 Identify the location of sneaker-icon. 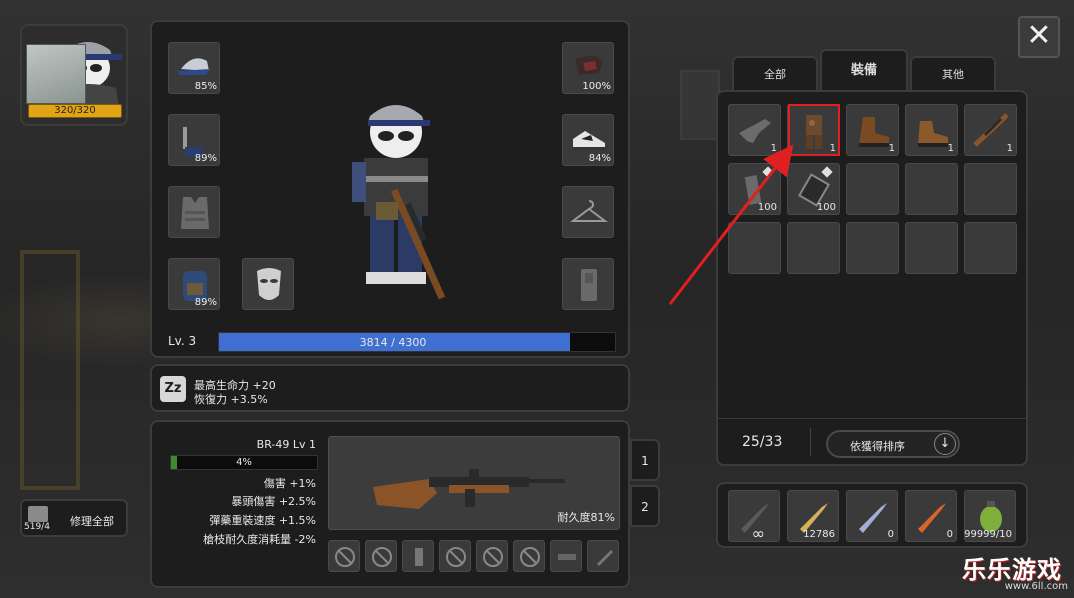
(589, 140).